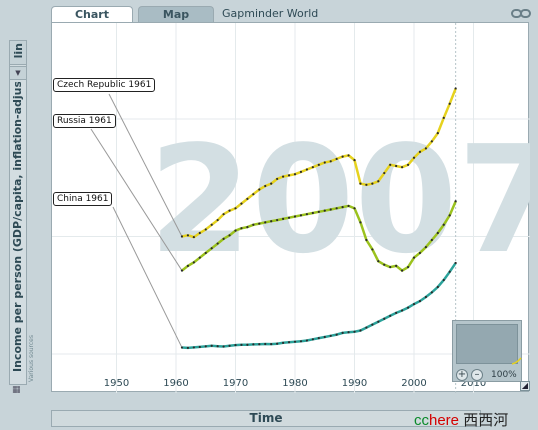 The image size is (538, 430). Describe the element at coordinates (525, 386) in the screenshot. I see `resize-corner-icon: ◢` at that location.